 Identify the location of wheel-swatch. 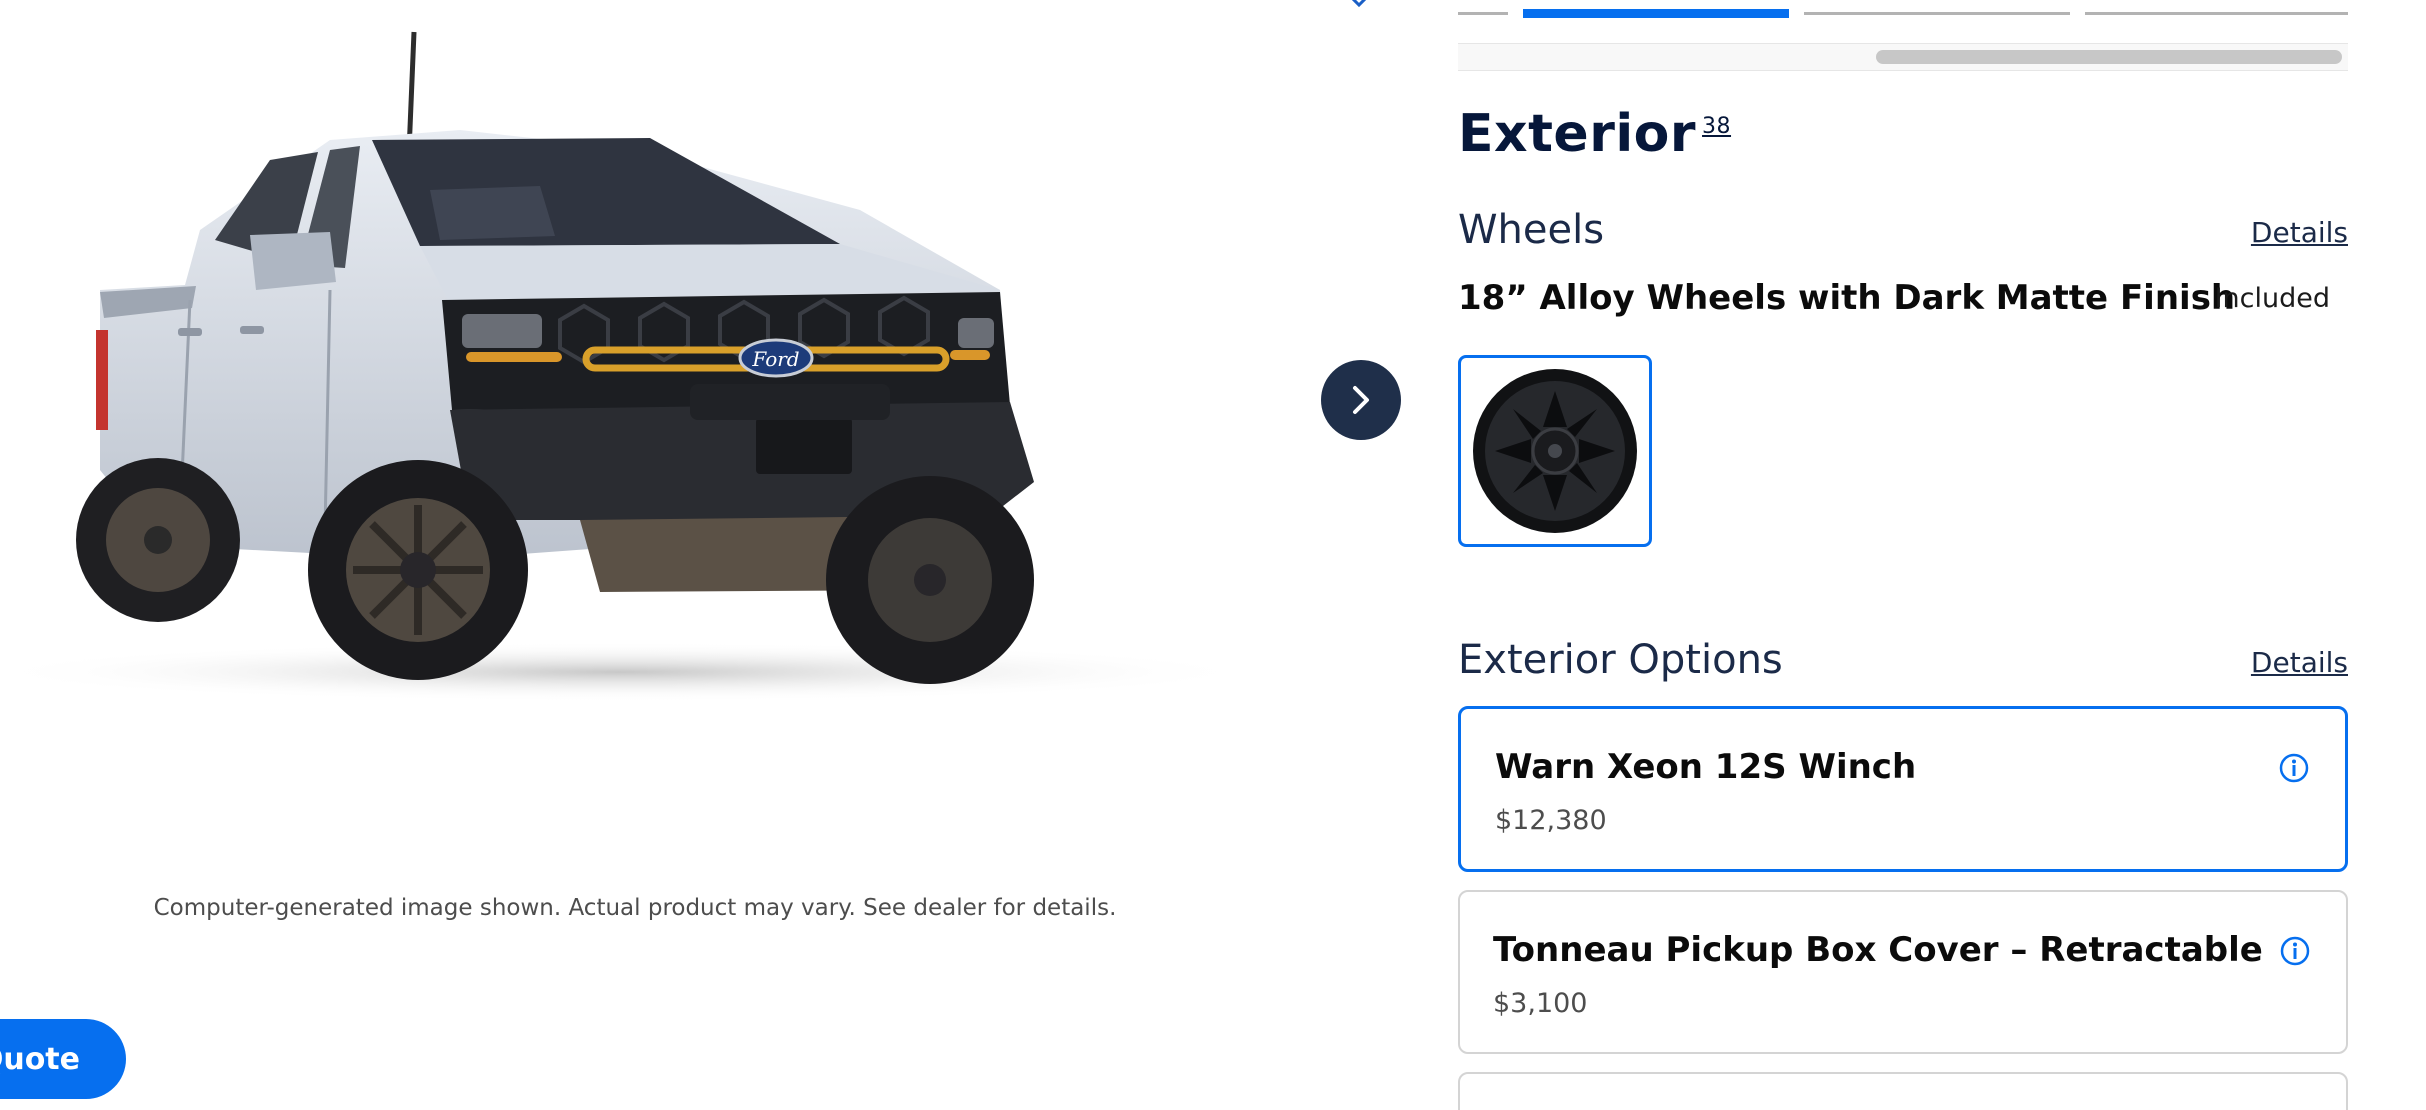
(1555, 451).